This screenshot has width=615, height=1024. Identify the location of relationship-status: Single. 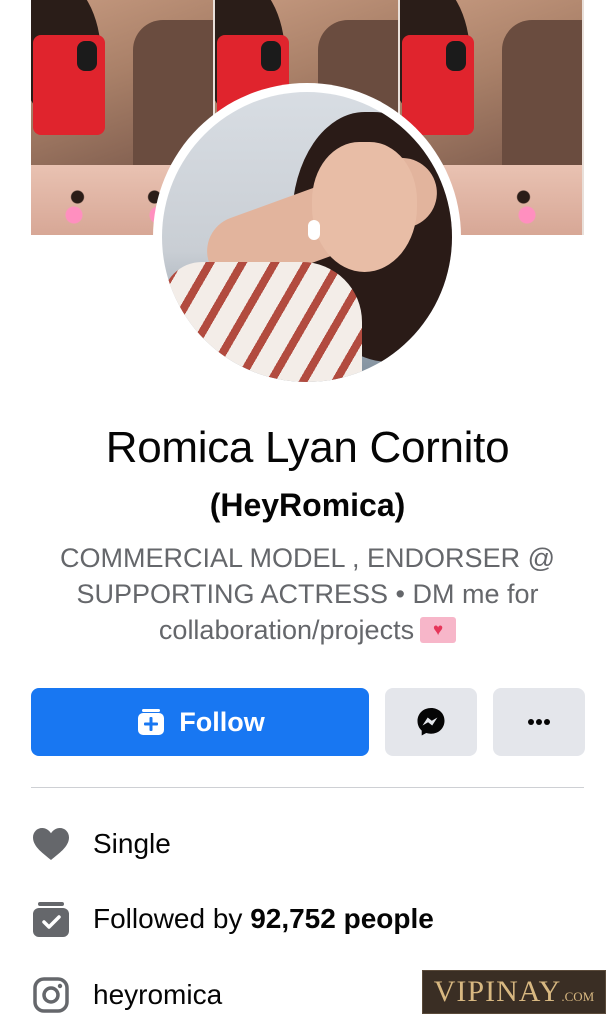
(132, 843).